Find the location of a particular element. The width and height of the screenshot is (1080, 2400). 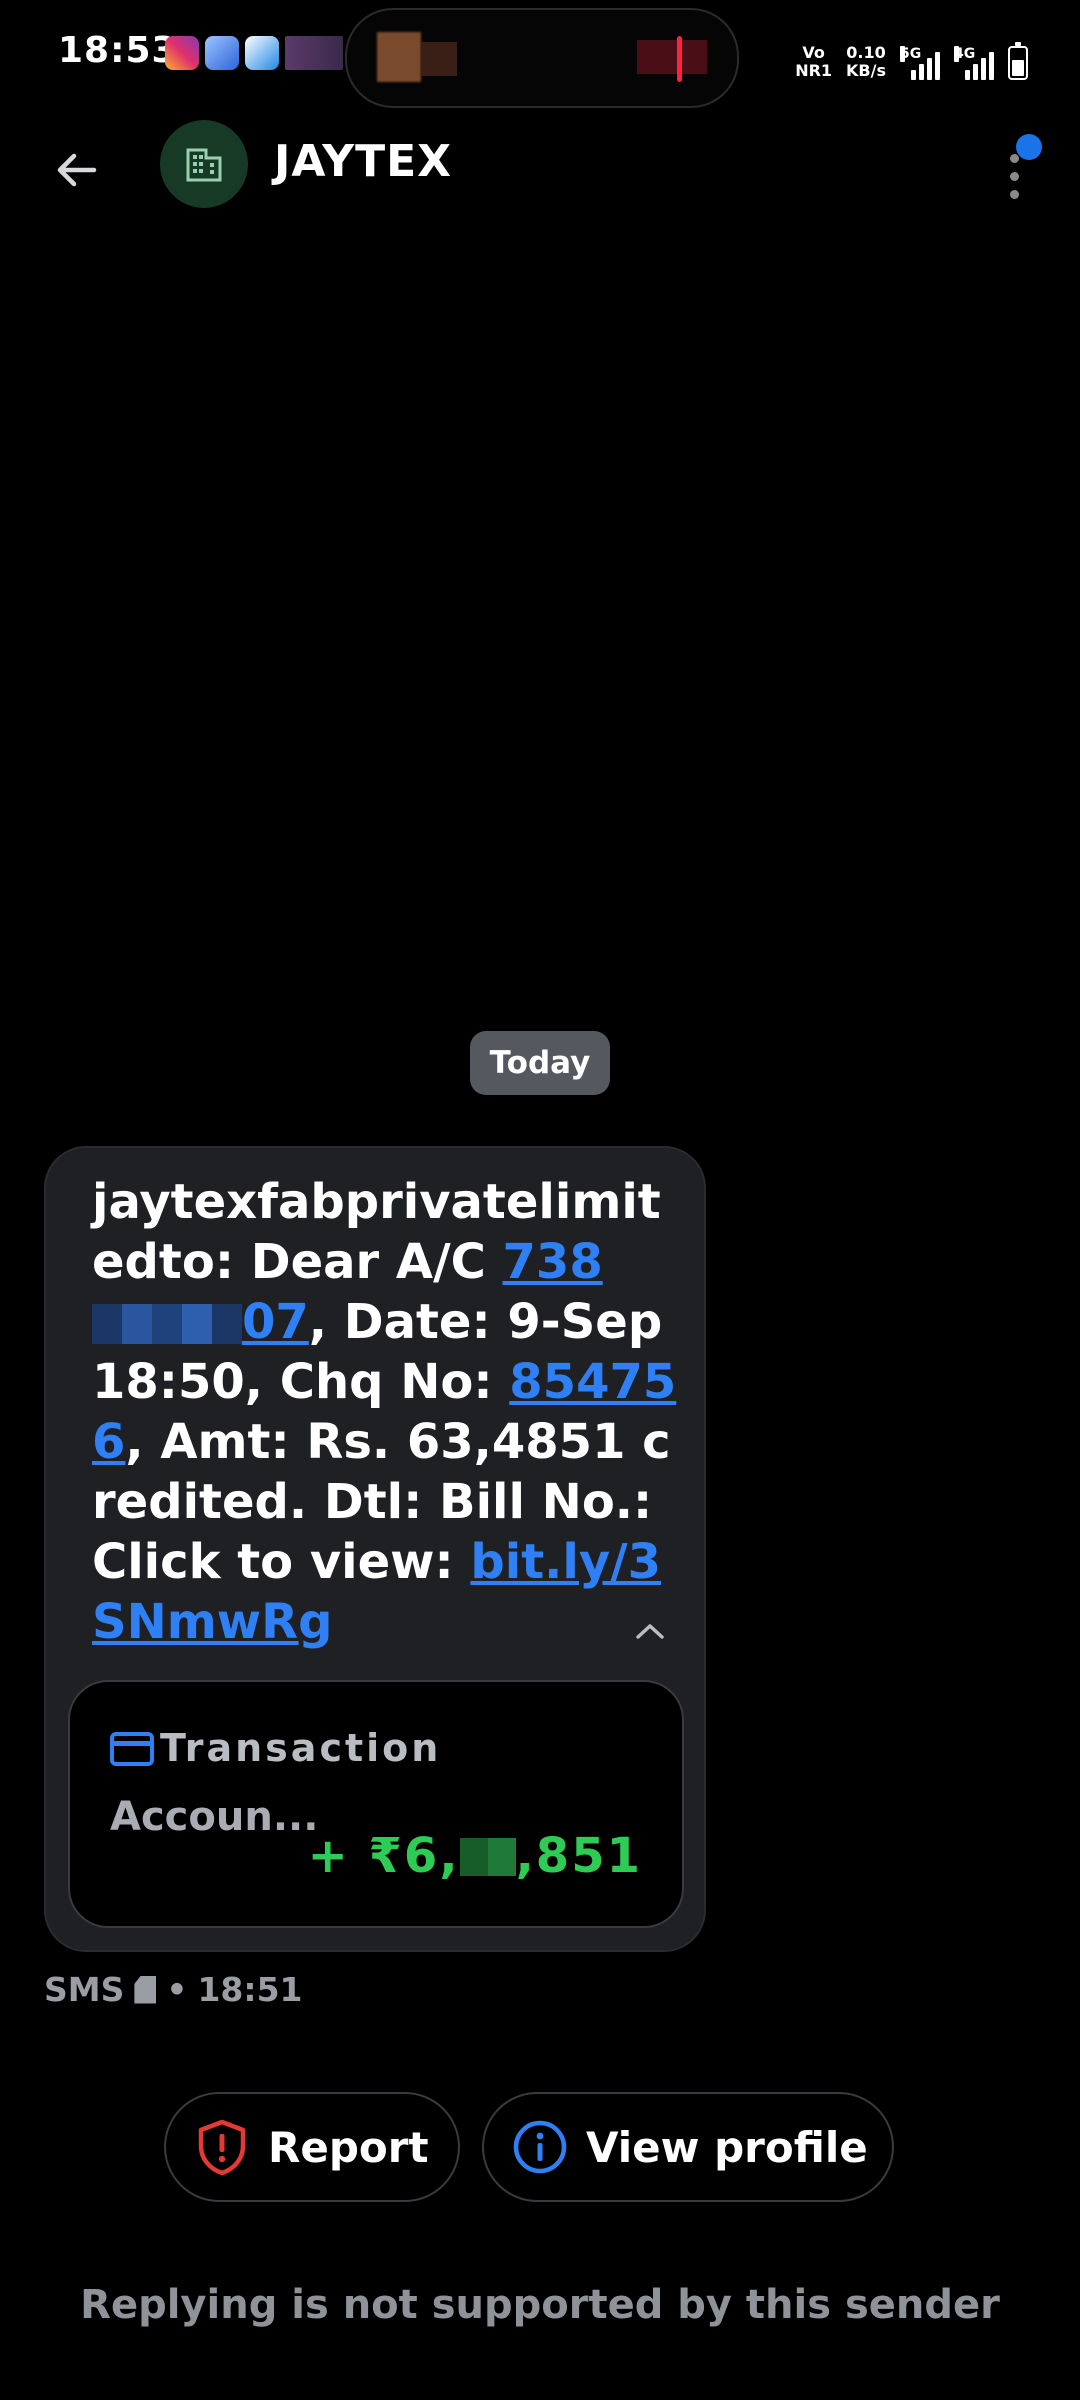

report-button: Report is located at coordinates (312, 2147).